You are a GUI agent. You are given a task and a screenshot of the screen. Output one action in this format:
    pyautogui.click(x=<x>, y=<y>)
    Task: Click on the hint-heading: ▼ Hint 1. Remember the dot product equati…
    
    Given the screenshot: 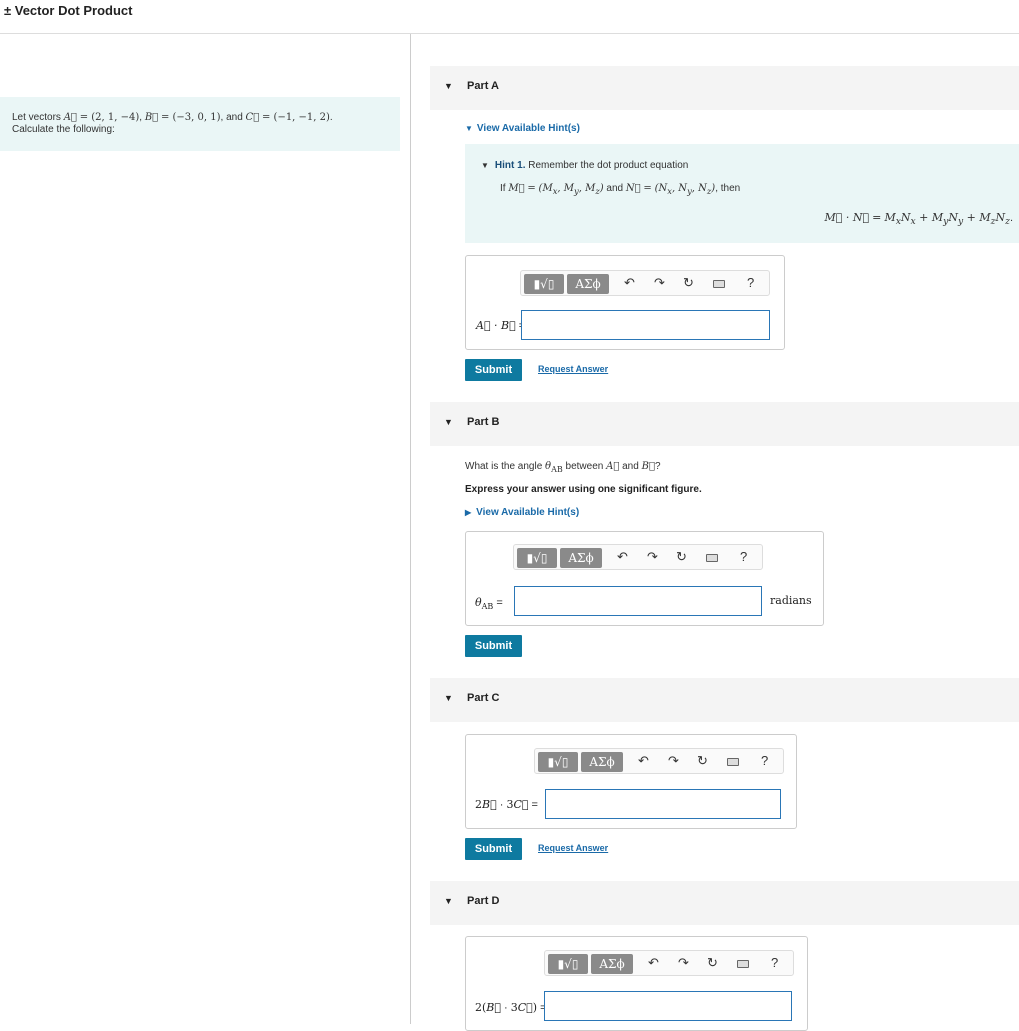 What is the action you would take?
    pyautogui.click(x=584, y=165)
    